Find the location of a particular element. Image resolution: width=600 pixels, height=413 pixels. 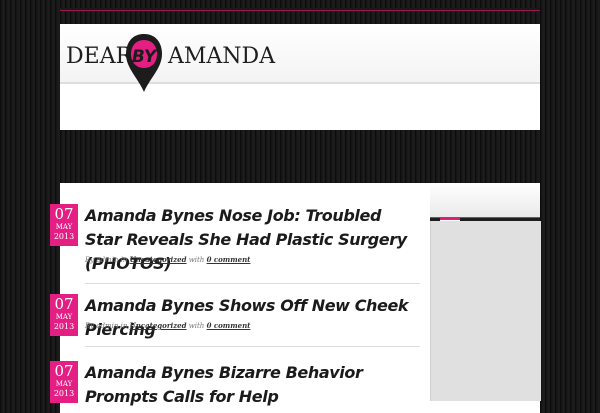

logo-pin-icon: BY is located at coordinates (144, 63).